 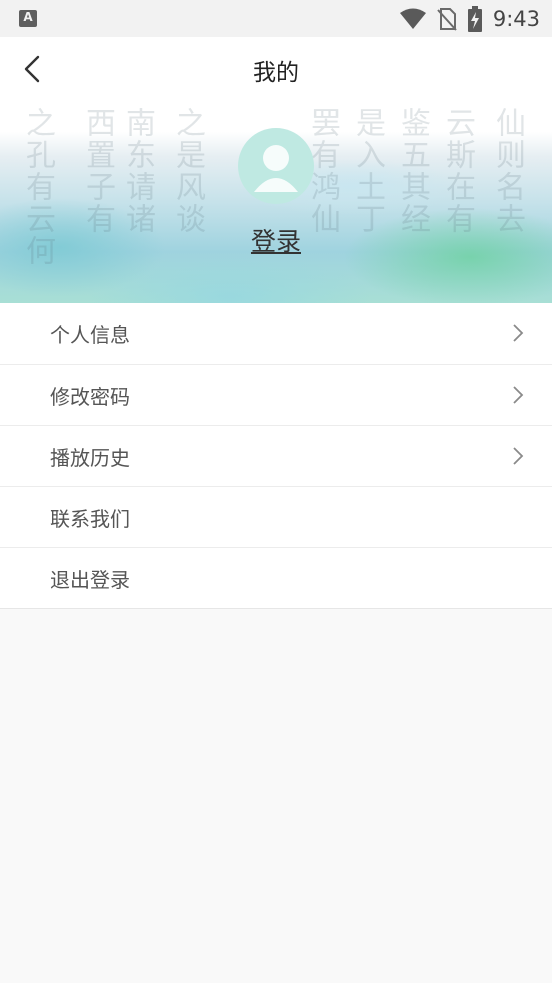 What do you see at coordinates (367, 171) in the screenshot?
I see `calligraphy-texture: 是入土丁` at bounding box center [367, 171].